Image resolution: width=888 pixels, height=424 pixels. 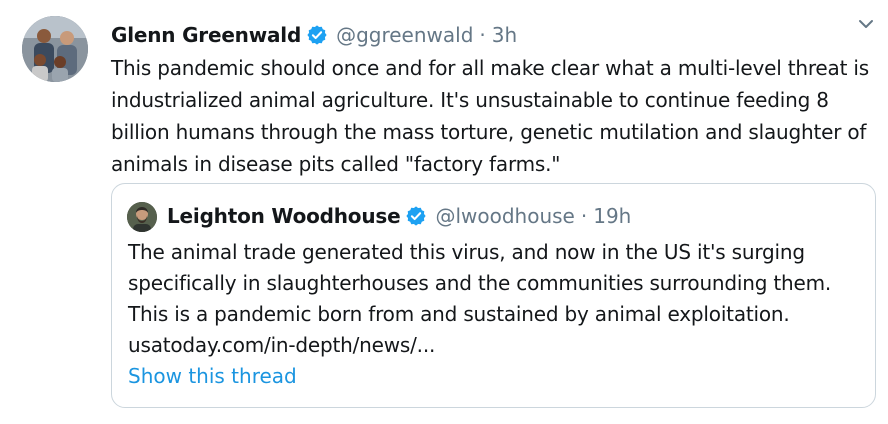 What do you see at coordinates (404, 35) in the screenshot?
I see `author-handle: @ggreenwald` at bounding box center [404, 35].